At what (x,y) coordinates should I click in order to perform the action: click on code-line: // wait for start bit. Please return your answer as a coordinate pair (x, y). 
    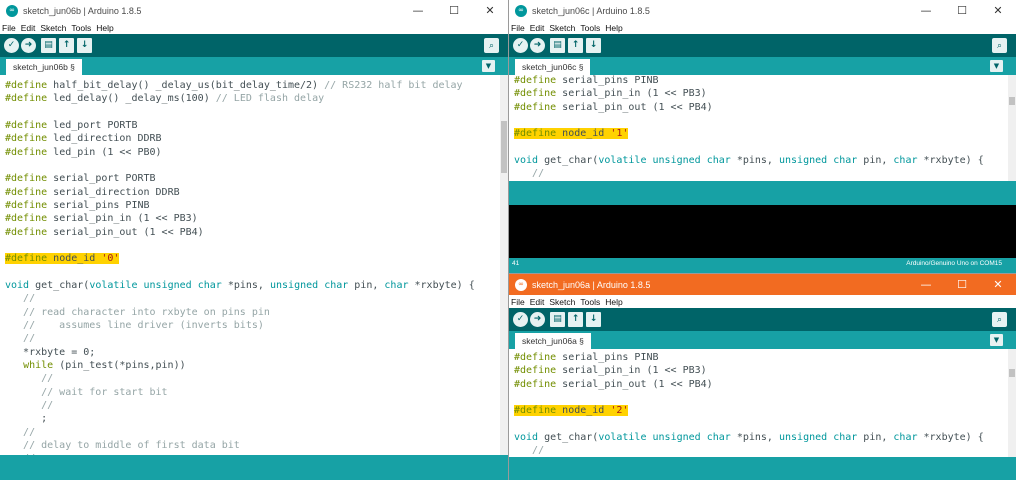
    Looking at the image, I should click on (240, 392).